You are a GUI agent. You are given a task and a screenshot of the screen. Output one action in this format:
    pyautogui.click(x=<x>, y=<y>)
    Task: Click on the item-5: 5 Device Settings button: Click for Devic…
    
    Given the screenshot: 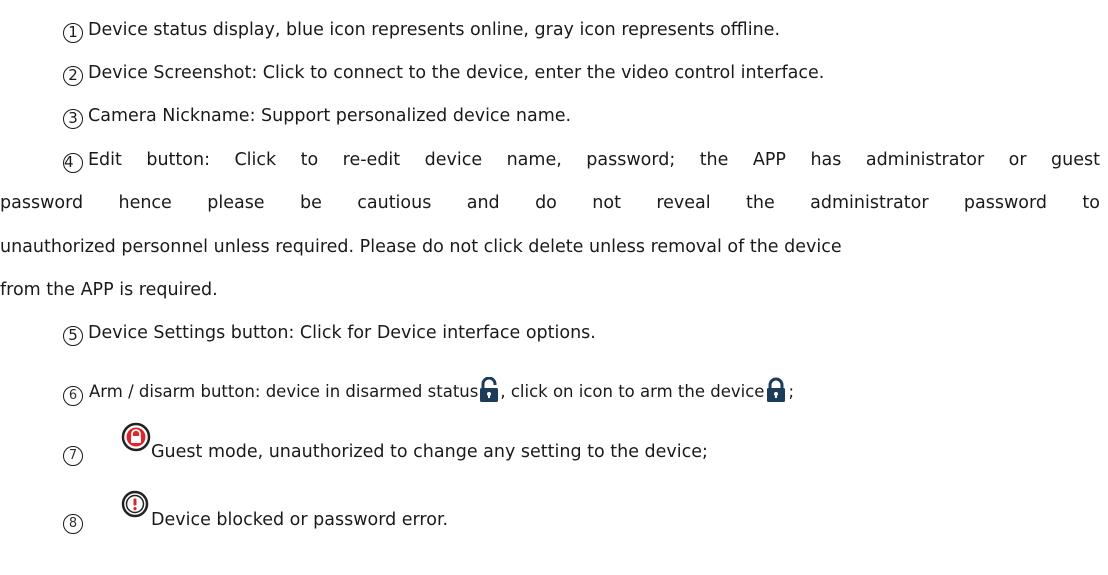 What is the action you would take?
    pyautogui.click(x=585, y=334)
    